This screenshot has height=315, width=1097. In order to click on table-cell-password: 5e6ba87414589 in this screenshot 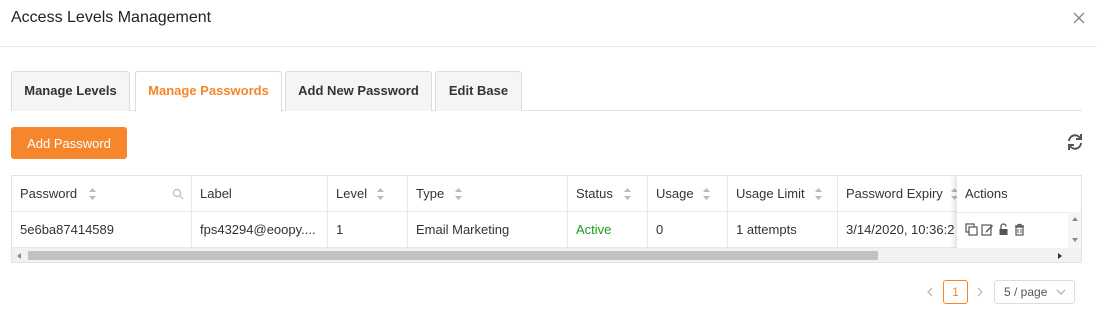, I will do `click(102, 230)`.